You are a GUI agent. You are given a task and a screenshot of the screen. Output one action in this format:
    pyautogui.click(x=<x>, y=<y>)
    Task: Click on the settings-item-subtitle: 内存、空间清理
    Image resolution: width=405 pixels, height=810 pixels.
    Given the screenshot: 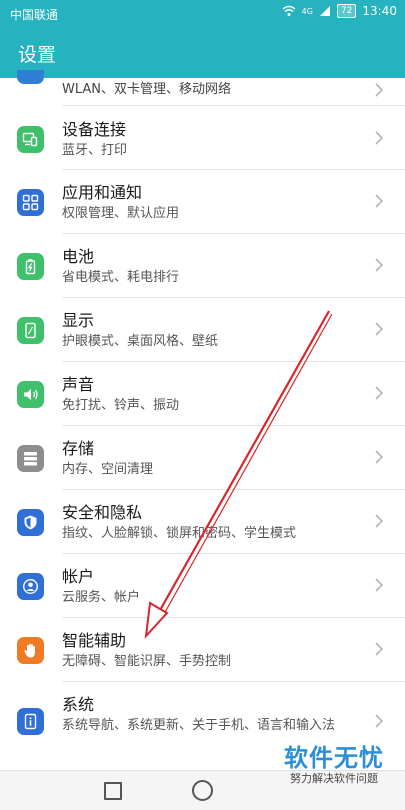 What is the action you would take?
    pyautogui.click(x=108, y=469)
    